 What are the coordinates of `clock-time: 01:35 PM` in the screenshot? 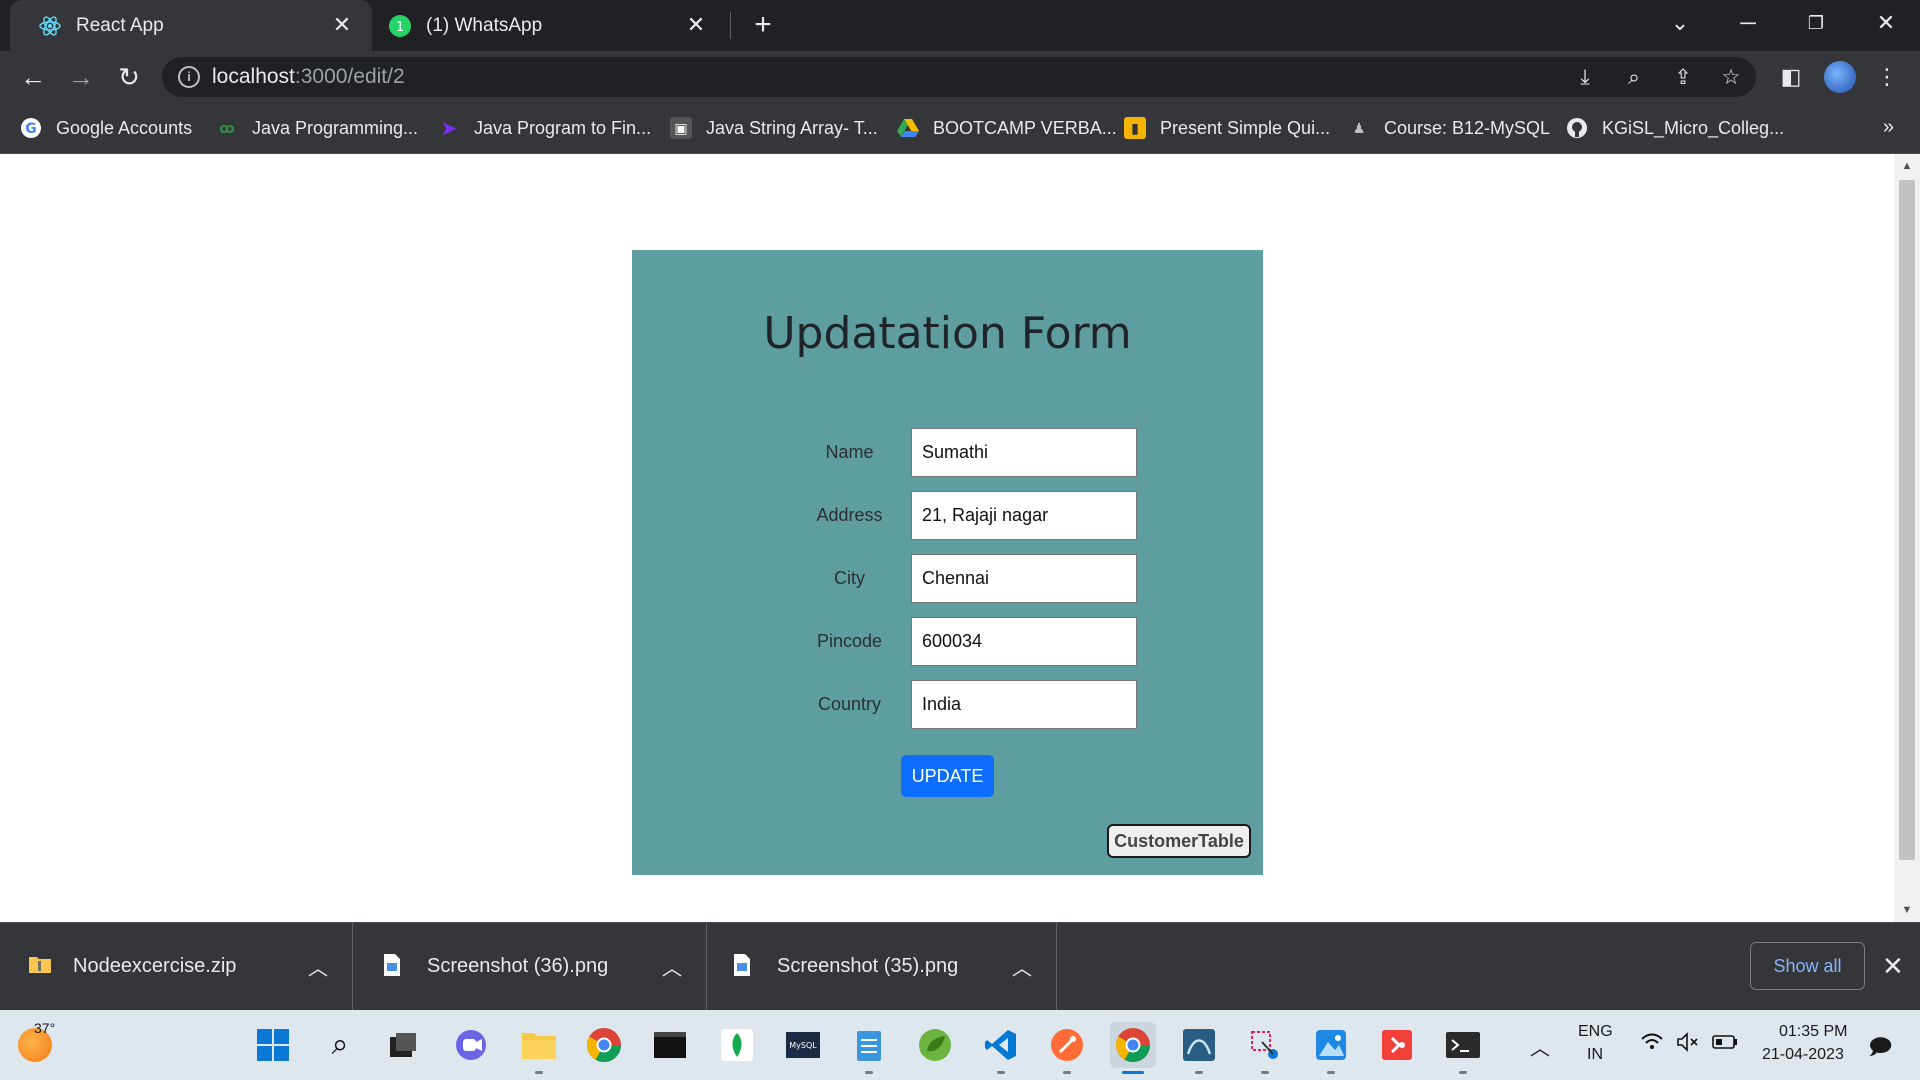 It's located at (1813, 1032).